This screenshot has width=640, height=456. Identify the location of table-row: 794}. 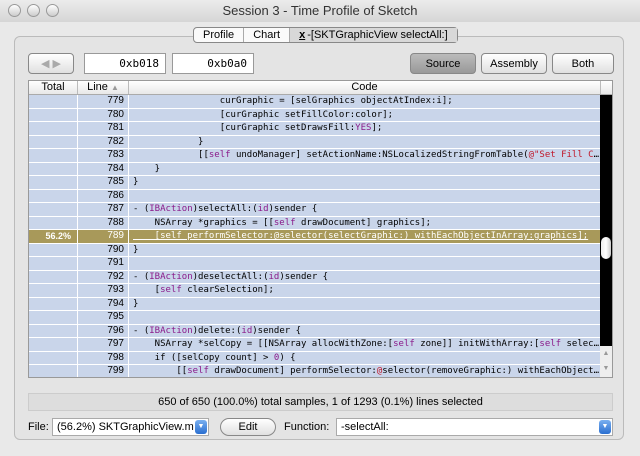
(320, 304).